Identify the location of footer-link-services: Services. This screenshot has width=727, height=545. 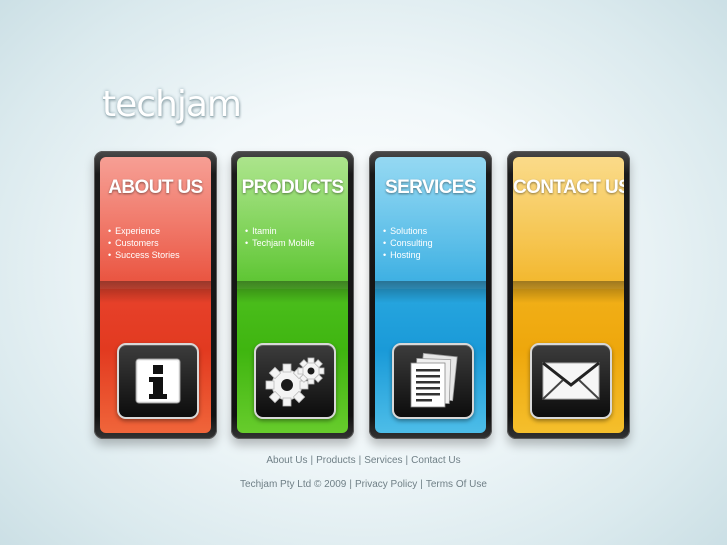
(383, 460).